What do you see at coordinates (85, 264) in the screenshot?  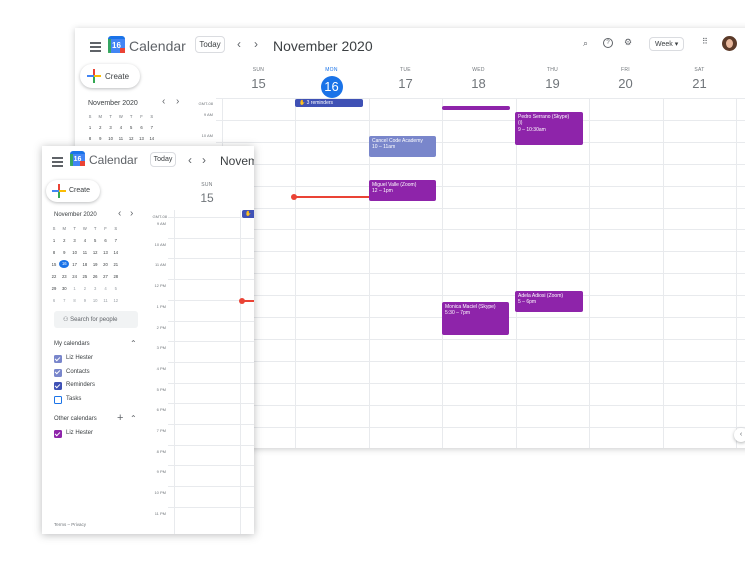 I see `mini-day: 18` at bounding box center [85, 264].